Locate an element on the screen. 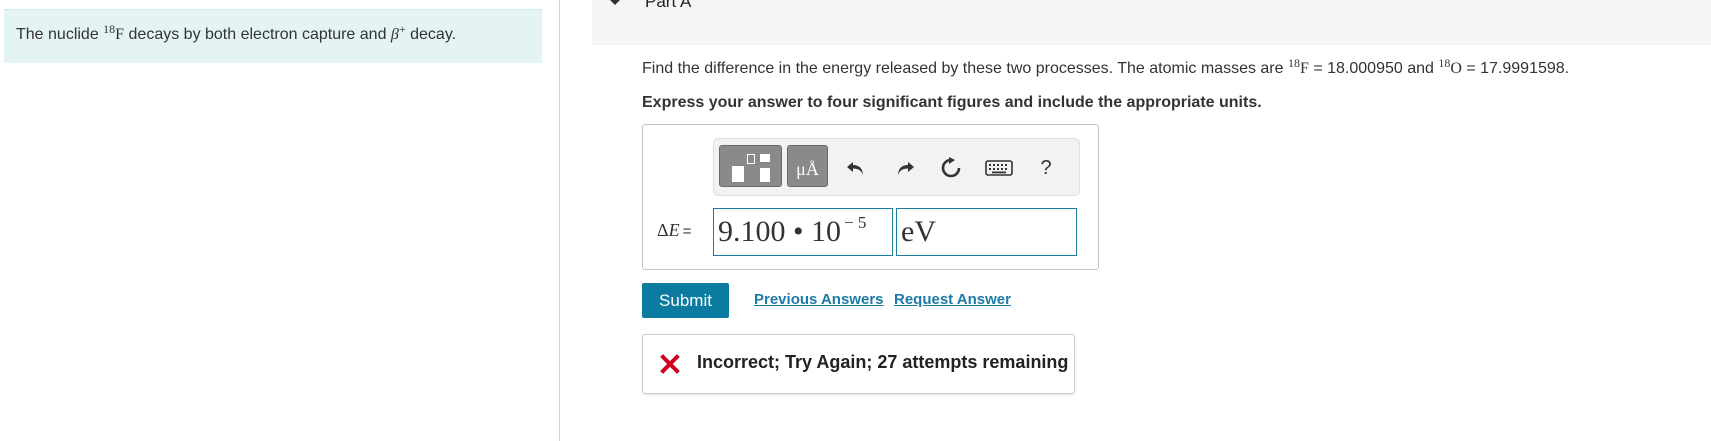 The height and width of the screenshot is (441, 1711). oxygen-mass-value: = 17.9991598. is located at coordinates (1515, 68).